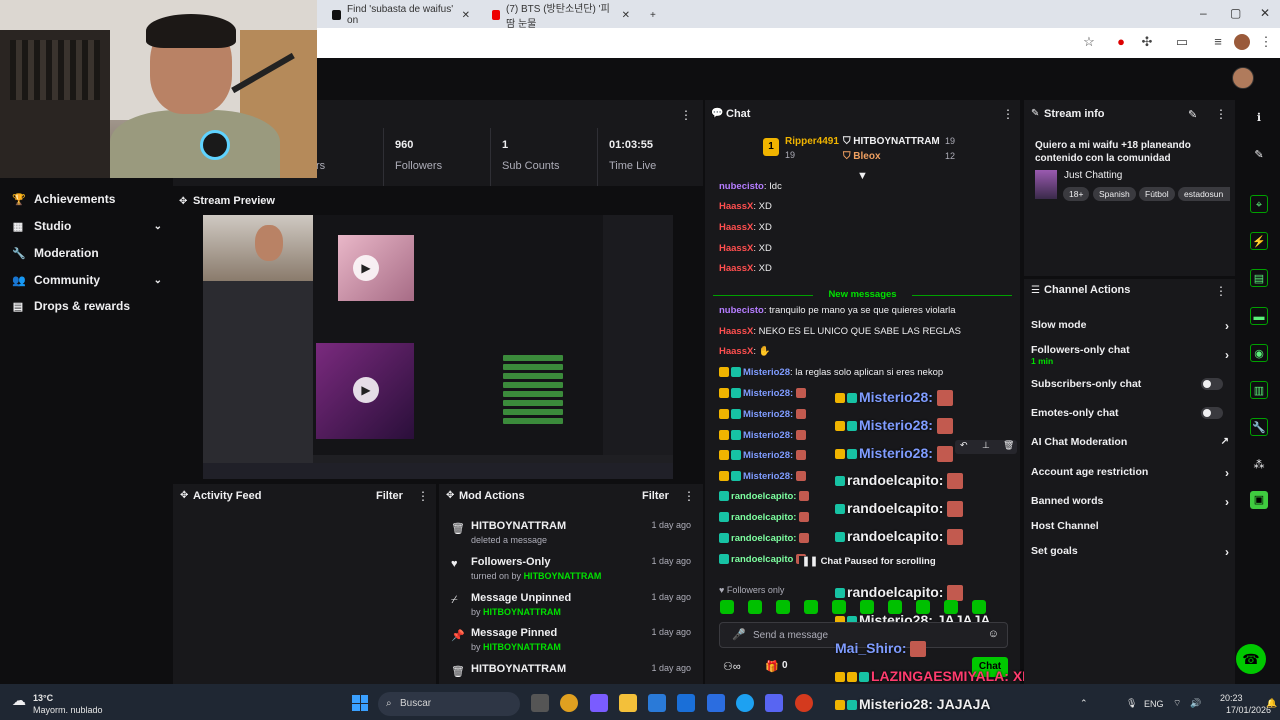 This screenshot has width=1280, height=720. What do you see at coordinates (1130, 414) in the screenshot?
I see `channel-action-emotes-only: Emotes-only chat` at bounding box center [1130, 414].